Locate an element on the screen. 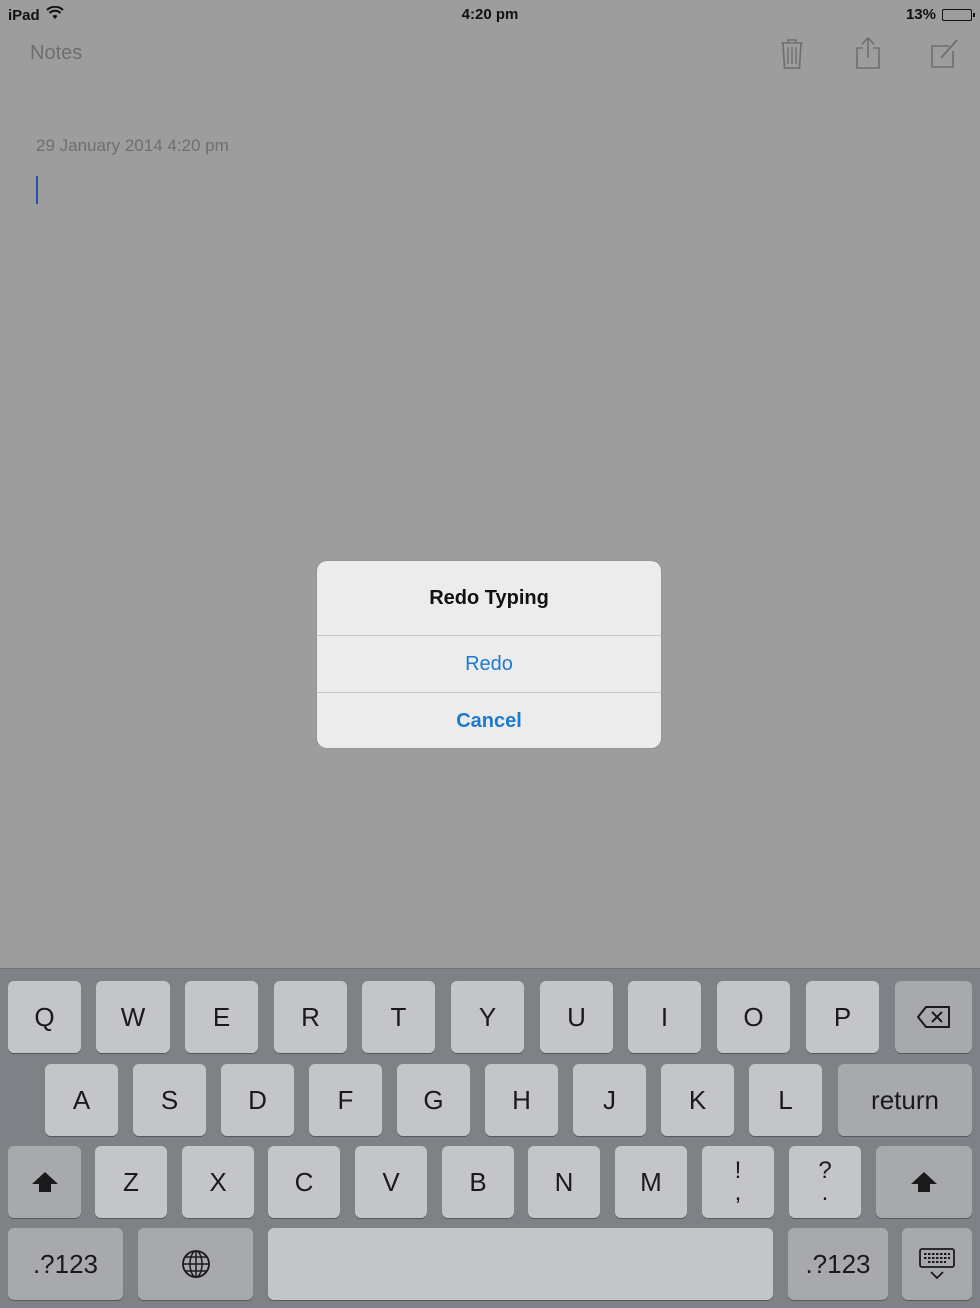  key-n: N is located at coordinates (564, 1182).